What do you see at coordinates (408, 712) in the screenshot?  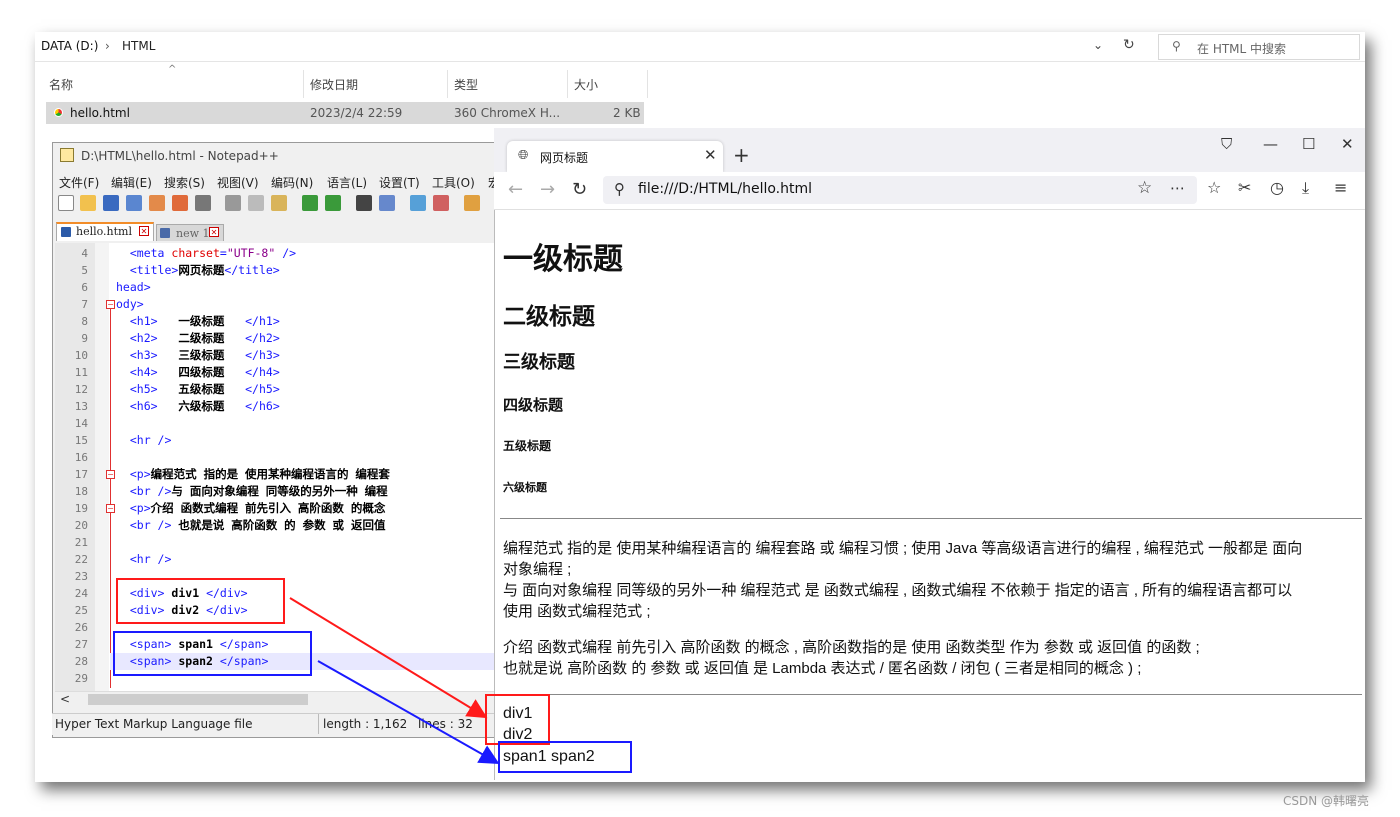 I see `blue-arrow` at bounding box center [408, 712].